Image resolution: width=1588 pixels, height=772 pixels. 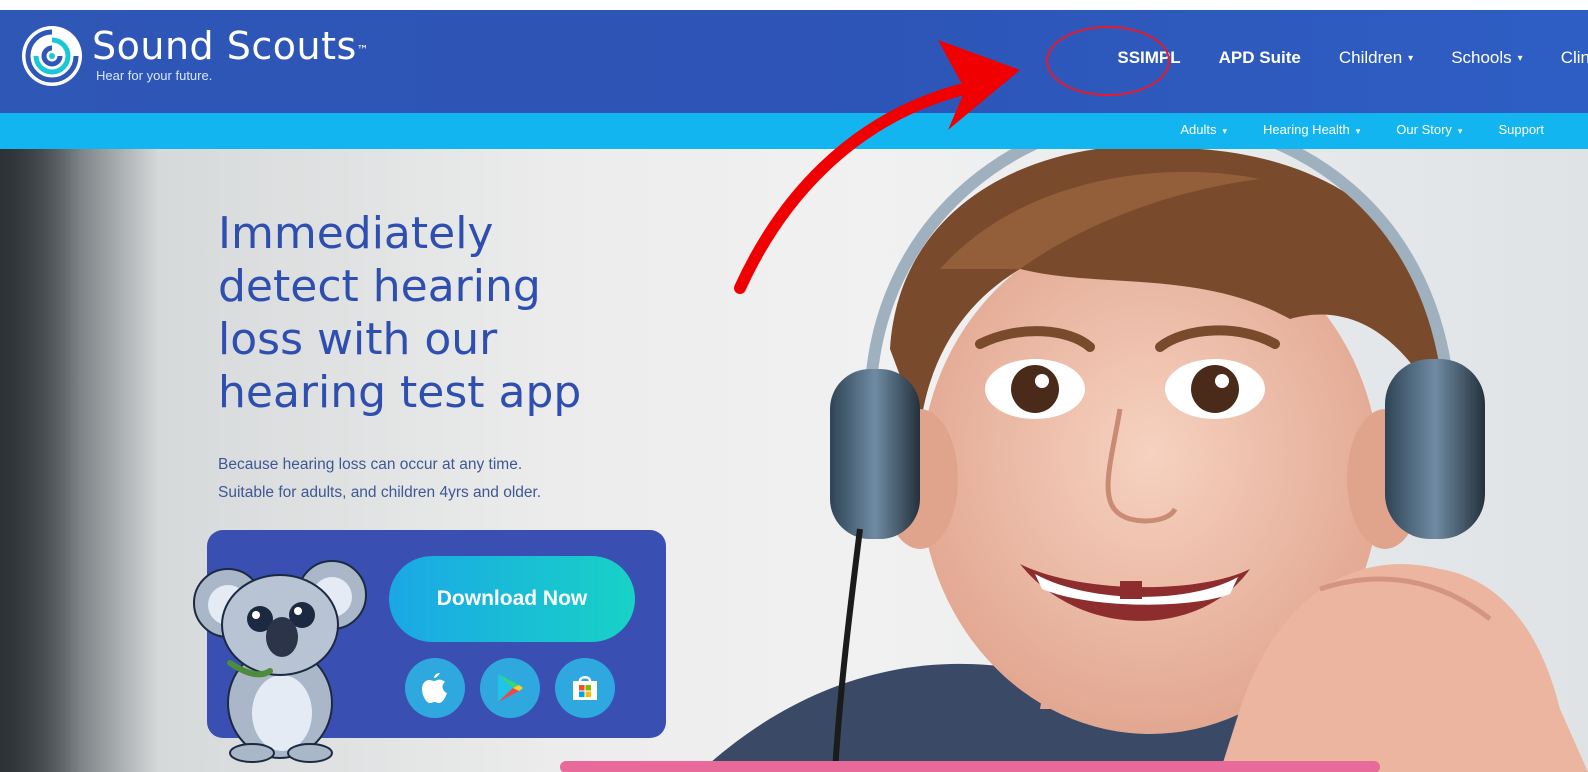 I want to click on google-play-button, so click(x=510, y=688).